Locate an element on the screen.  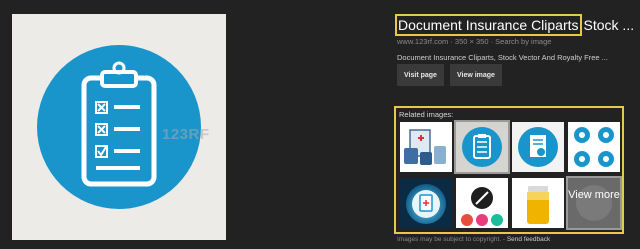
view-more-thumbnail: View more is located at coordinates (594, 203).